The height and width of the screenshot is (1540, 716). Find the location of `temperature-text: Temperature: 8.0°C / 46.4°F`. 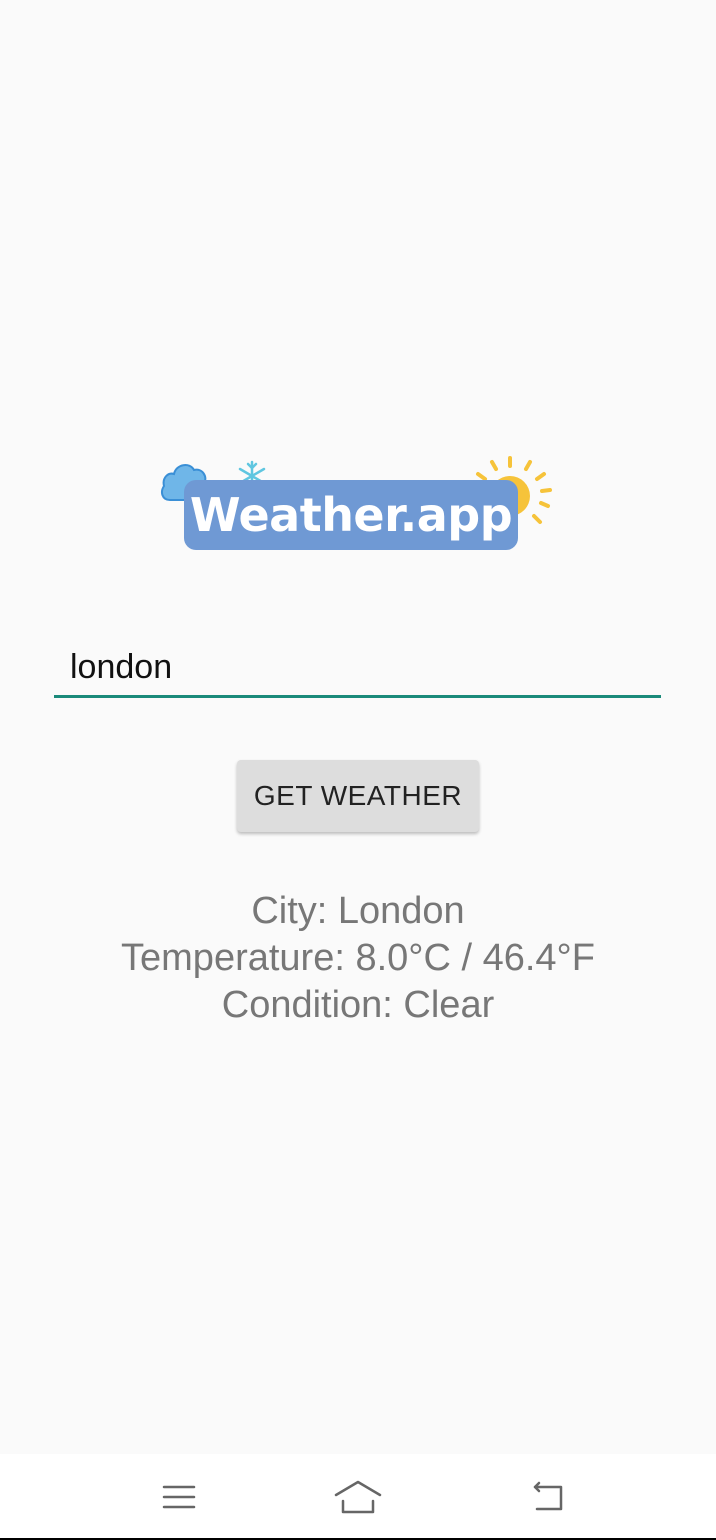

temperature-text: Temperature: 8.0°C / 46.4°F is located at coordinates (358, 958).